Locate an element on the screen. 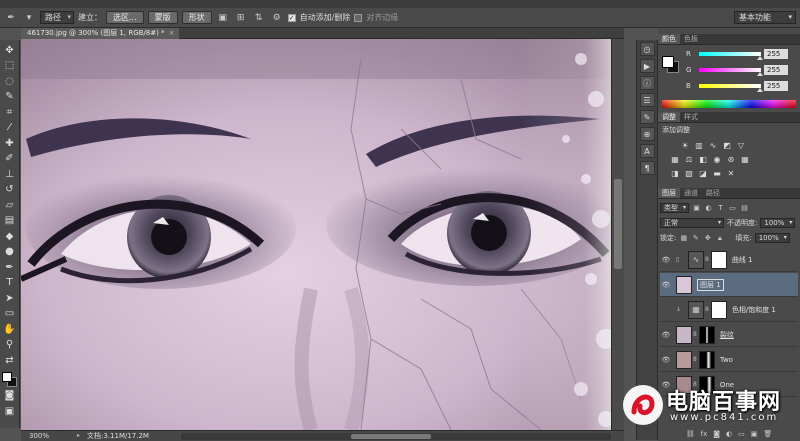 Image resolution: width=800 pixels, height=441 pixels. blue-slider-track is located at coordinates (731, 88).